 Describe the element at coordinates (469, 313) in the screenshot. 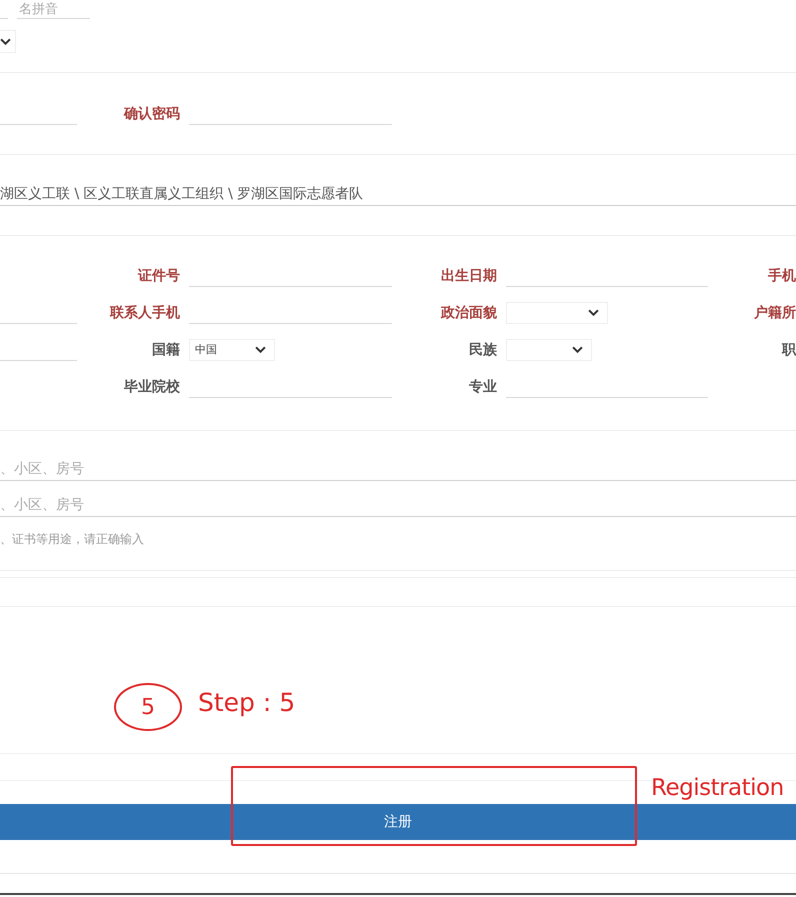

I see `form-label: 政治面貌` at that location.